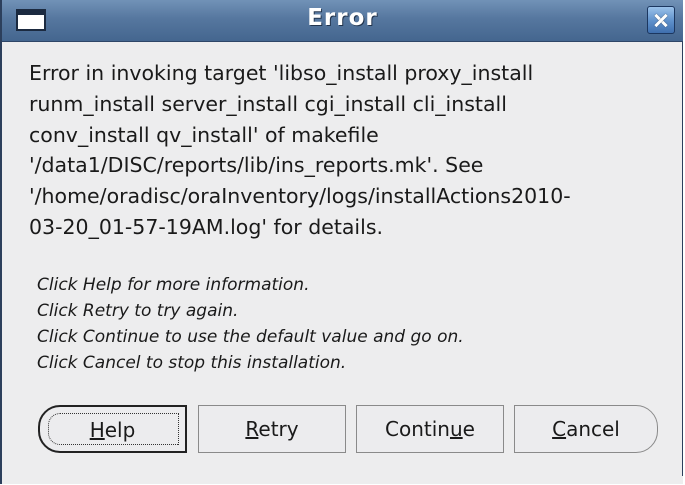 This screenshot has height=485, width=685. I want to click on cancel-button-label: Cancel, so click(586, 429).